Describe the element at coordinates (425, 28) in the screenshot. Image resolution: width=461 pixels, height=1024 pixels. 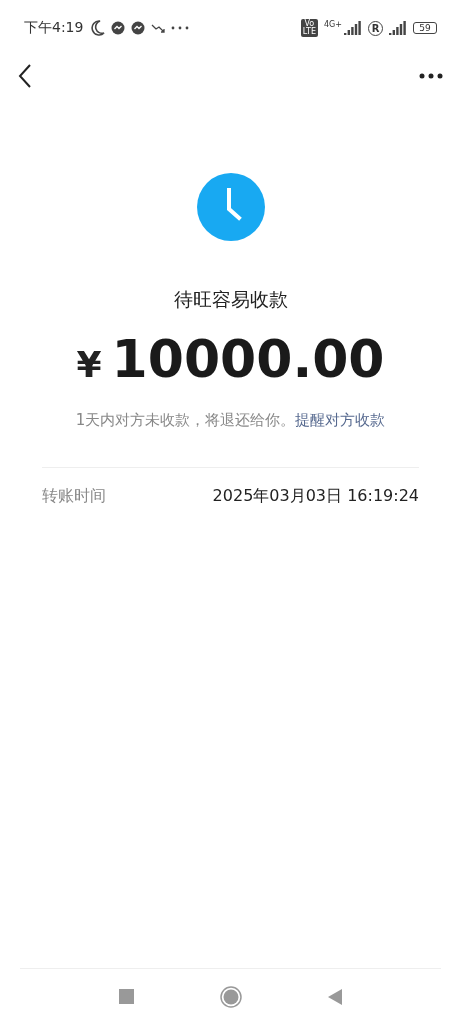
I see `battery-level: 59` at that location.